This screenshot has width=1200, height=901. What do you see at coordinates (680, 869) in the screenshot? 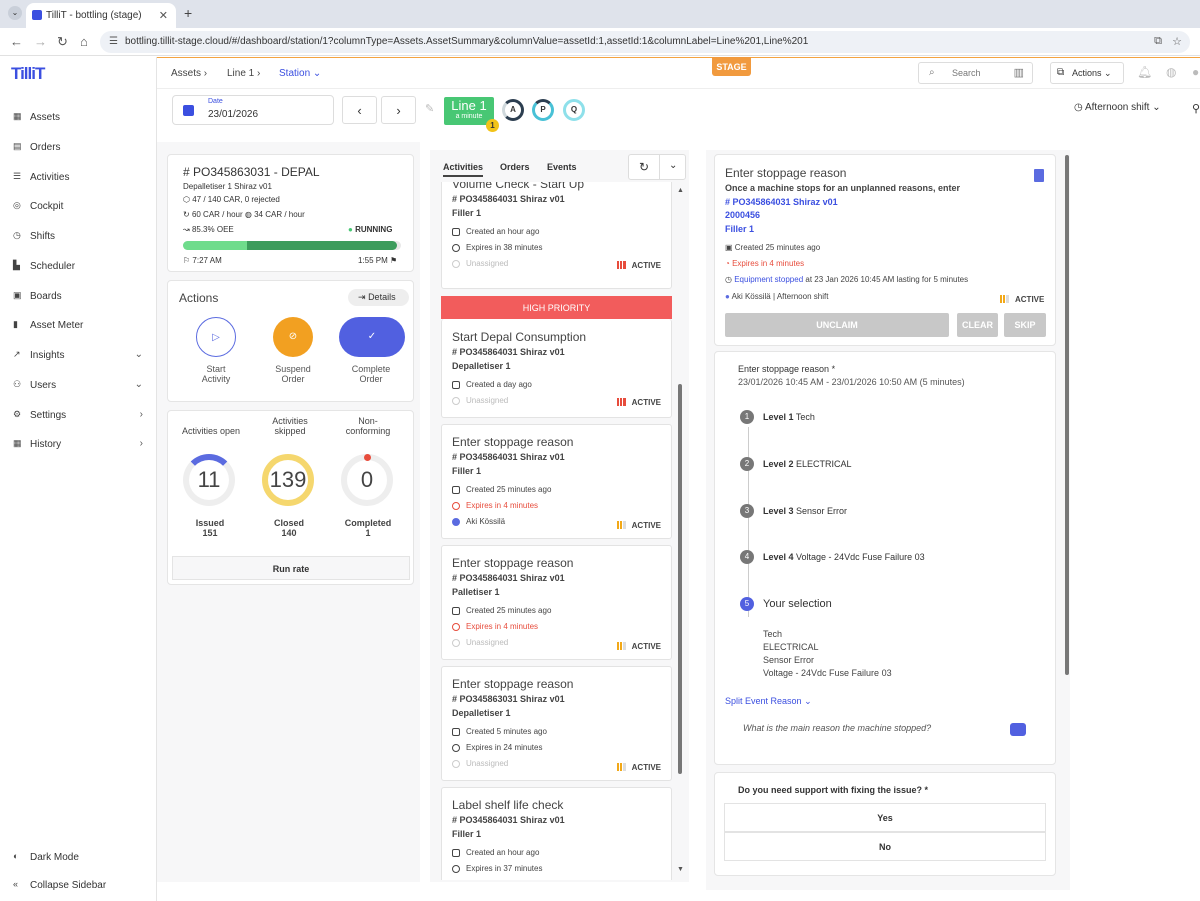
I see `scroll-down-icon: ▼` at bounding box center [680, 869].